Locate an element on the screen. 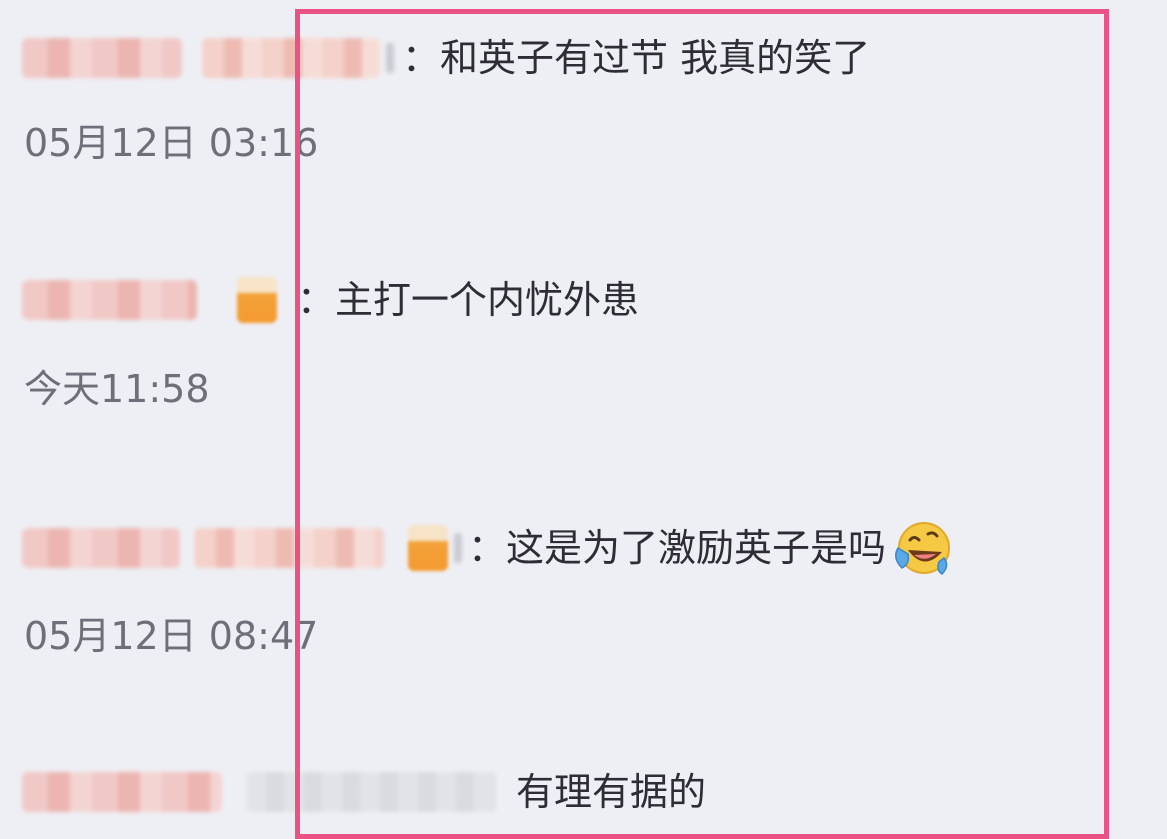  comment-timestamp: 05月12日 08:47 is located at coordinates (171, 636).